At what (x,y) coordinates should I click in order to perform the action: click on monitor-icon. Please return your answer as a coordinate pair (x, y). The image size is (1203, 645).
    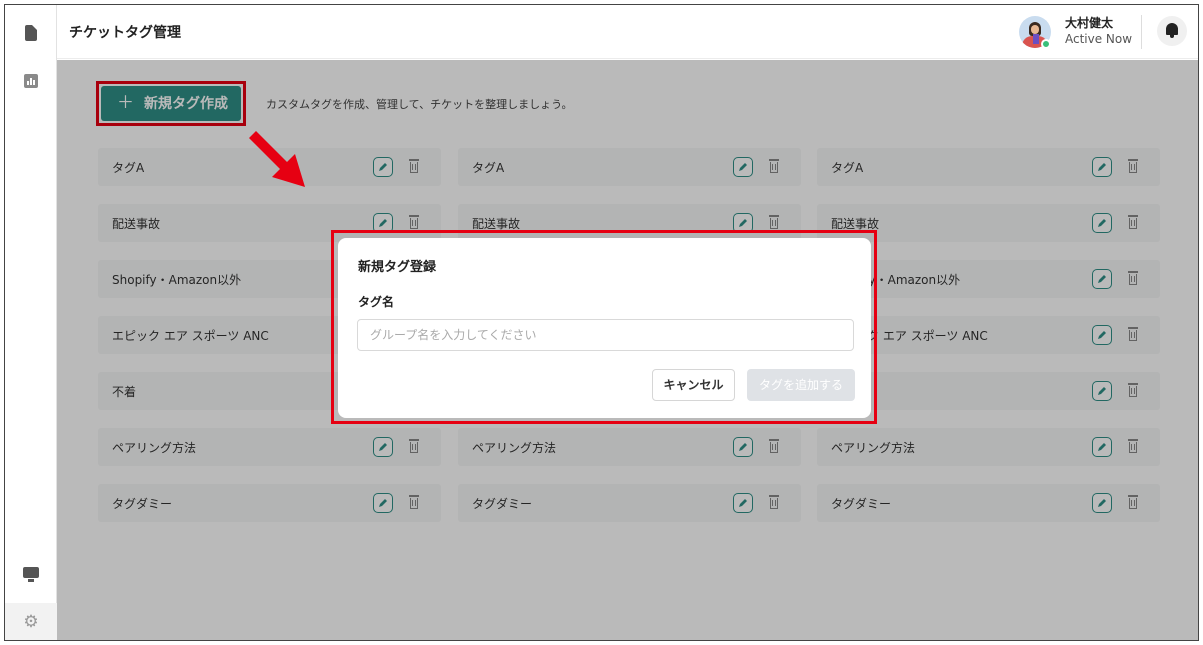
    Looking at the image, I should click on (31, 575).